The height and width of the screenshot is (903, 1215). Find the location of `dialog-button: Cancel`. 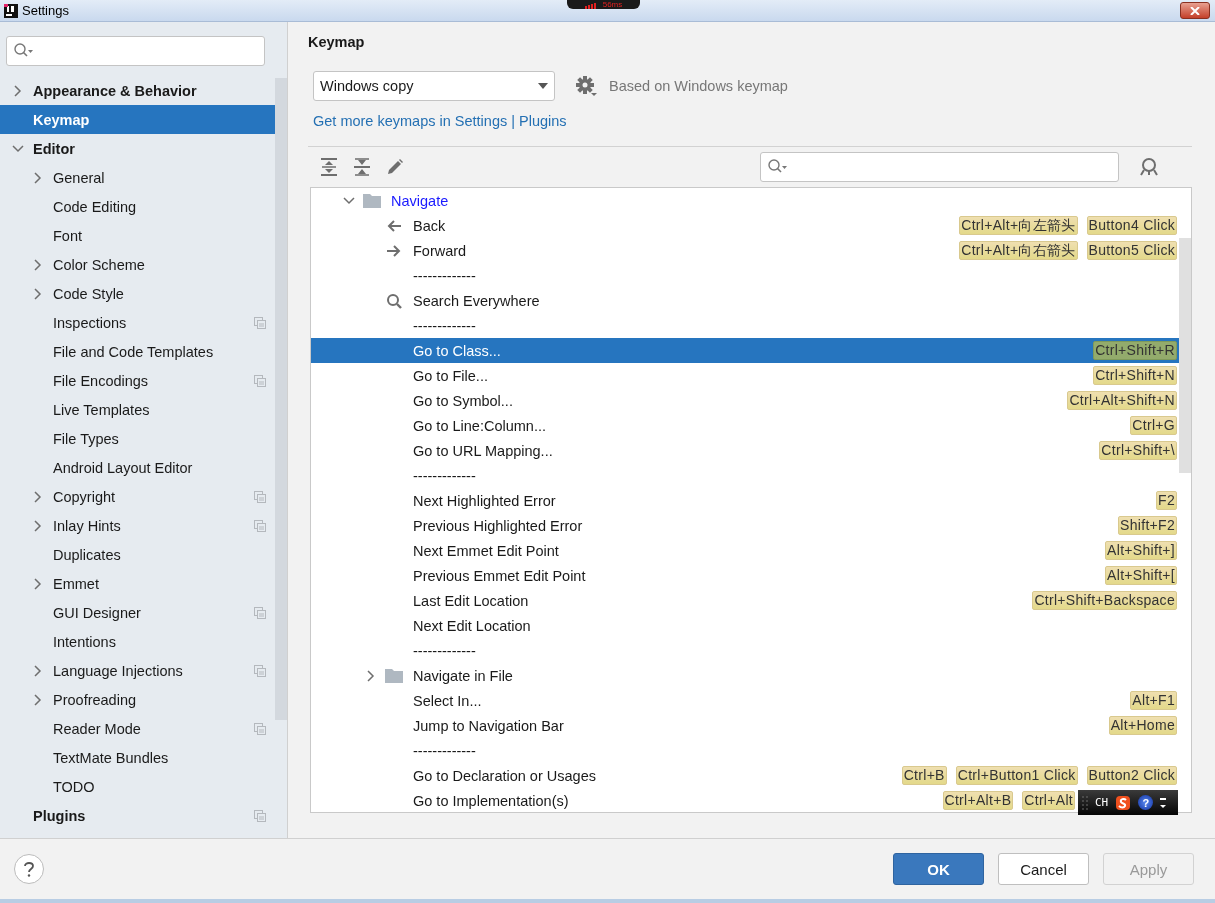

dialog-button: Cancel is located at coordinates (1043, 869).